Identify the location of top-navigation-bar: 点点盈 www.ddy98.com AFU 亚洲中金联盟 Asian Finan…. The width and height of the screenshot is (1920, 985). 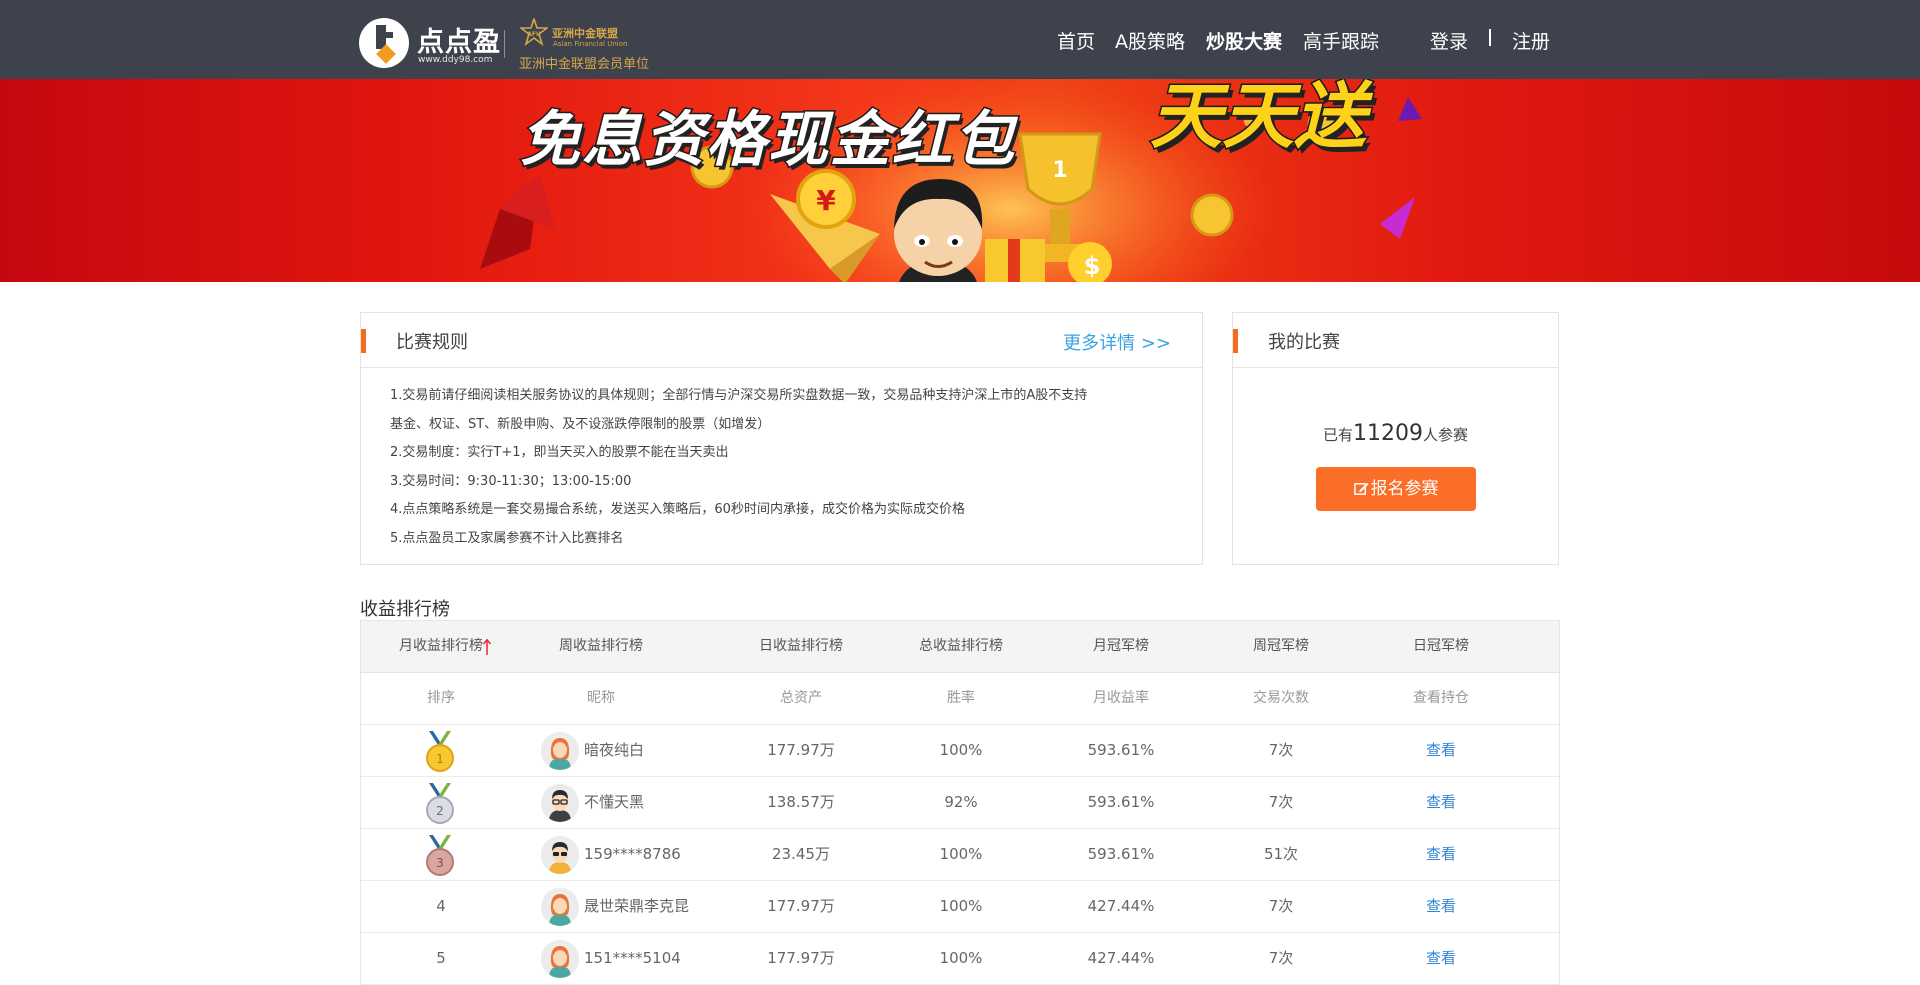
(960, 39).